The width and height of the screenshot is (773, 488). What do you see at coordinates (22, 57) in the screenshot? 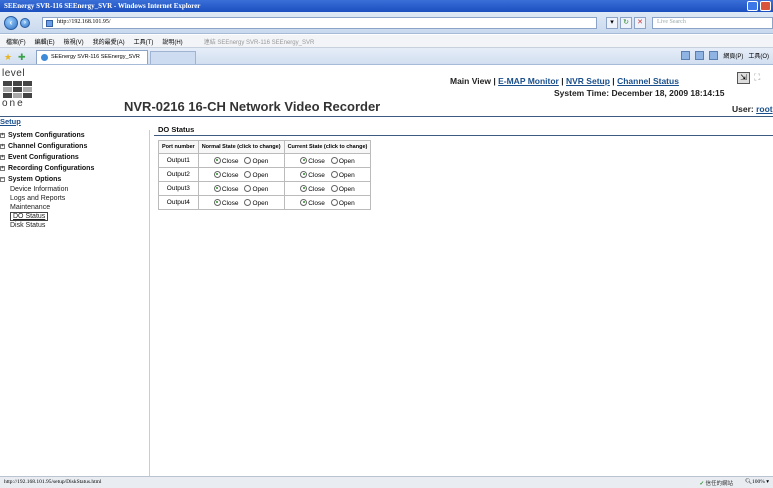
I see `add-favorite-icon: ✚` at bounding box center [22, 57].